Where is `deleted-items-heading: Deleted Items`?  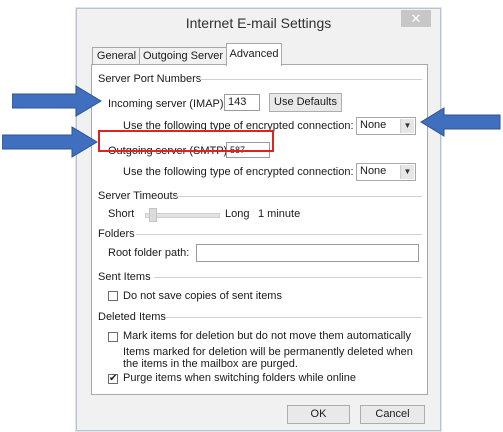 deleted-items-heading: Deleted Items is located at coordinates (132, 317).